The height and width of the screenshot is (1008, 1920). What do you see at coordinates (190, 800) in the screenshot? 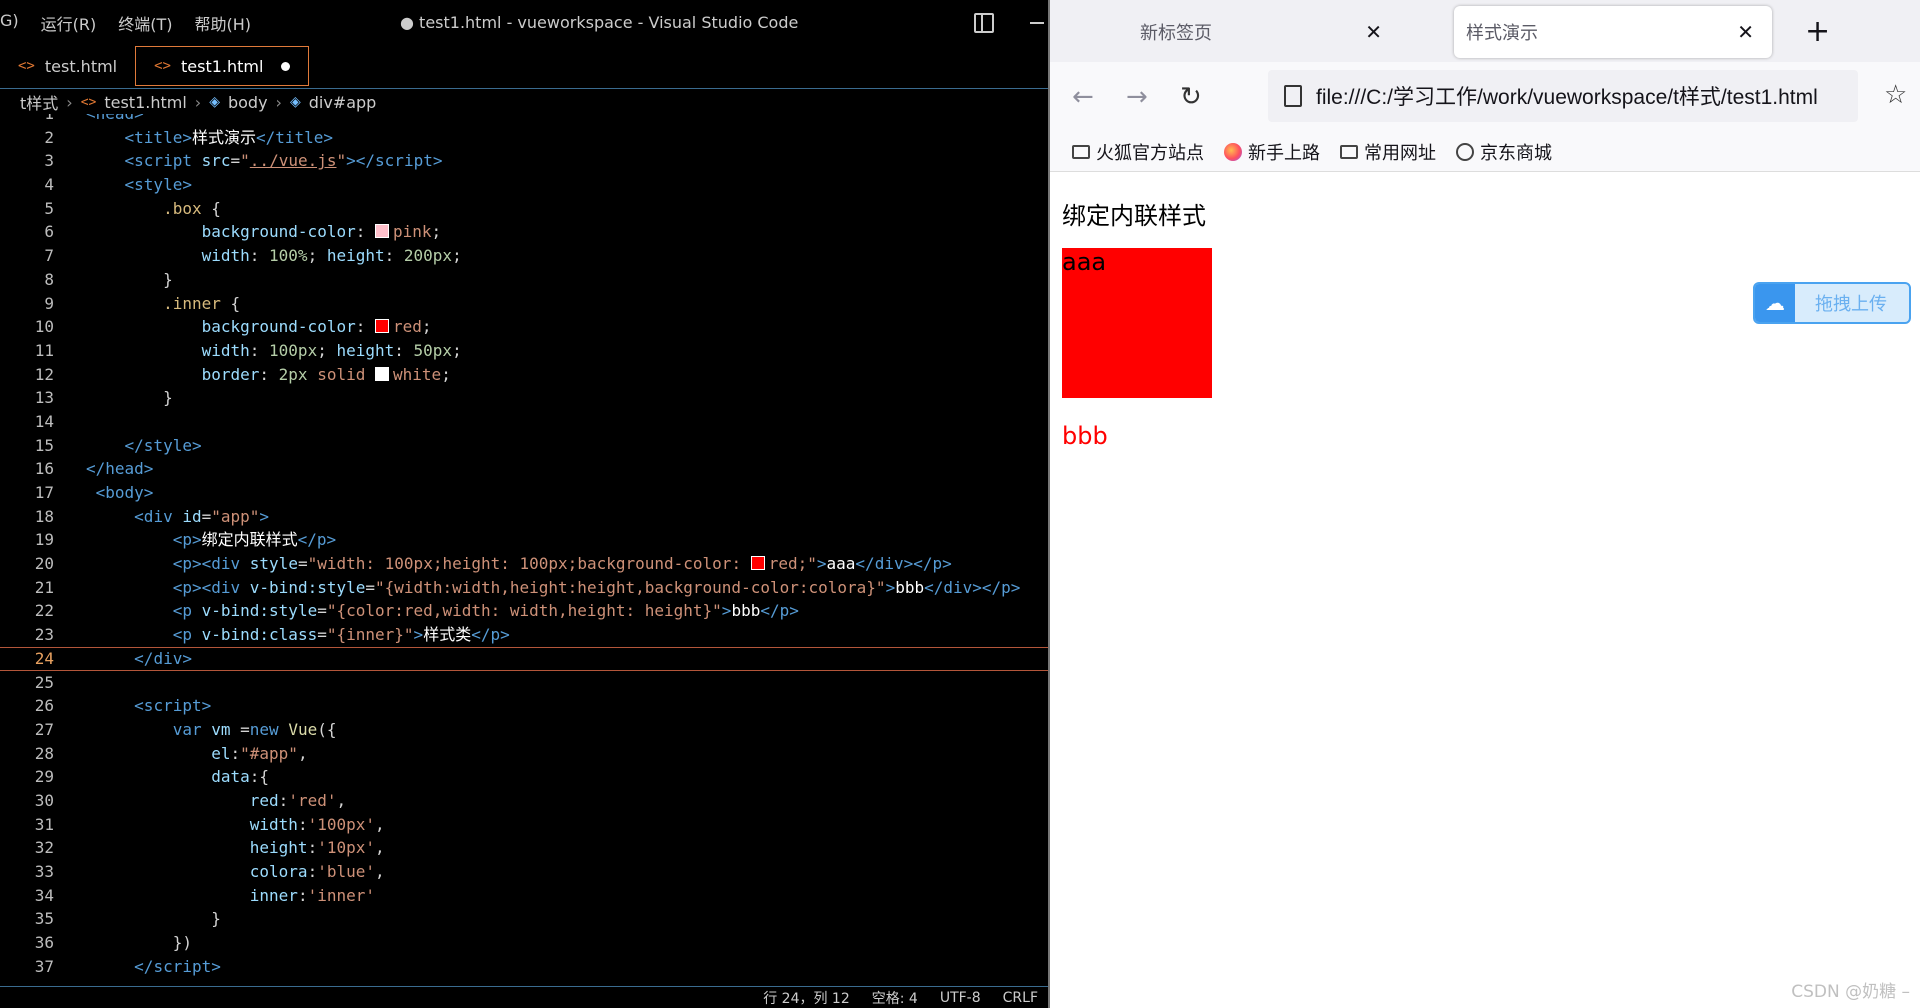
I see `code-line: 30 red:'red',` at bounding box center [190, 800].